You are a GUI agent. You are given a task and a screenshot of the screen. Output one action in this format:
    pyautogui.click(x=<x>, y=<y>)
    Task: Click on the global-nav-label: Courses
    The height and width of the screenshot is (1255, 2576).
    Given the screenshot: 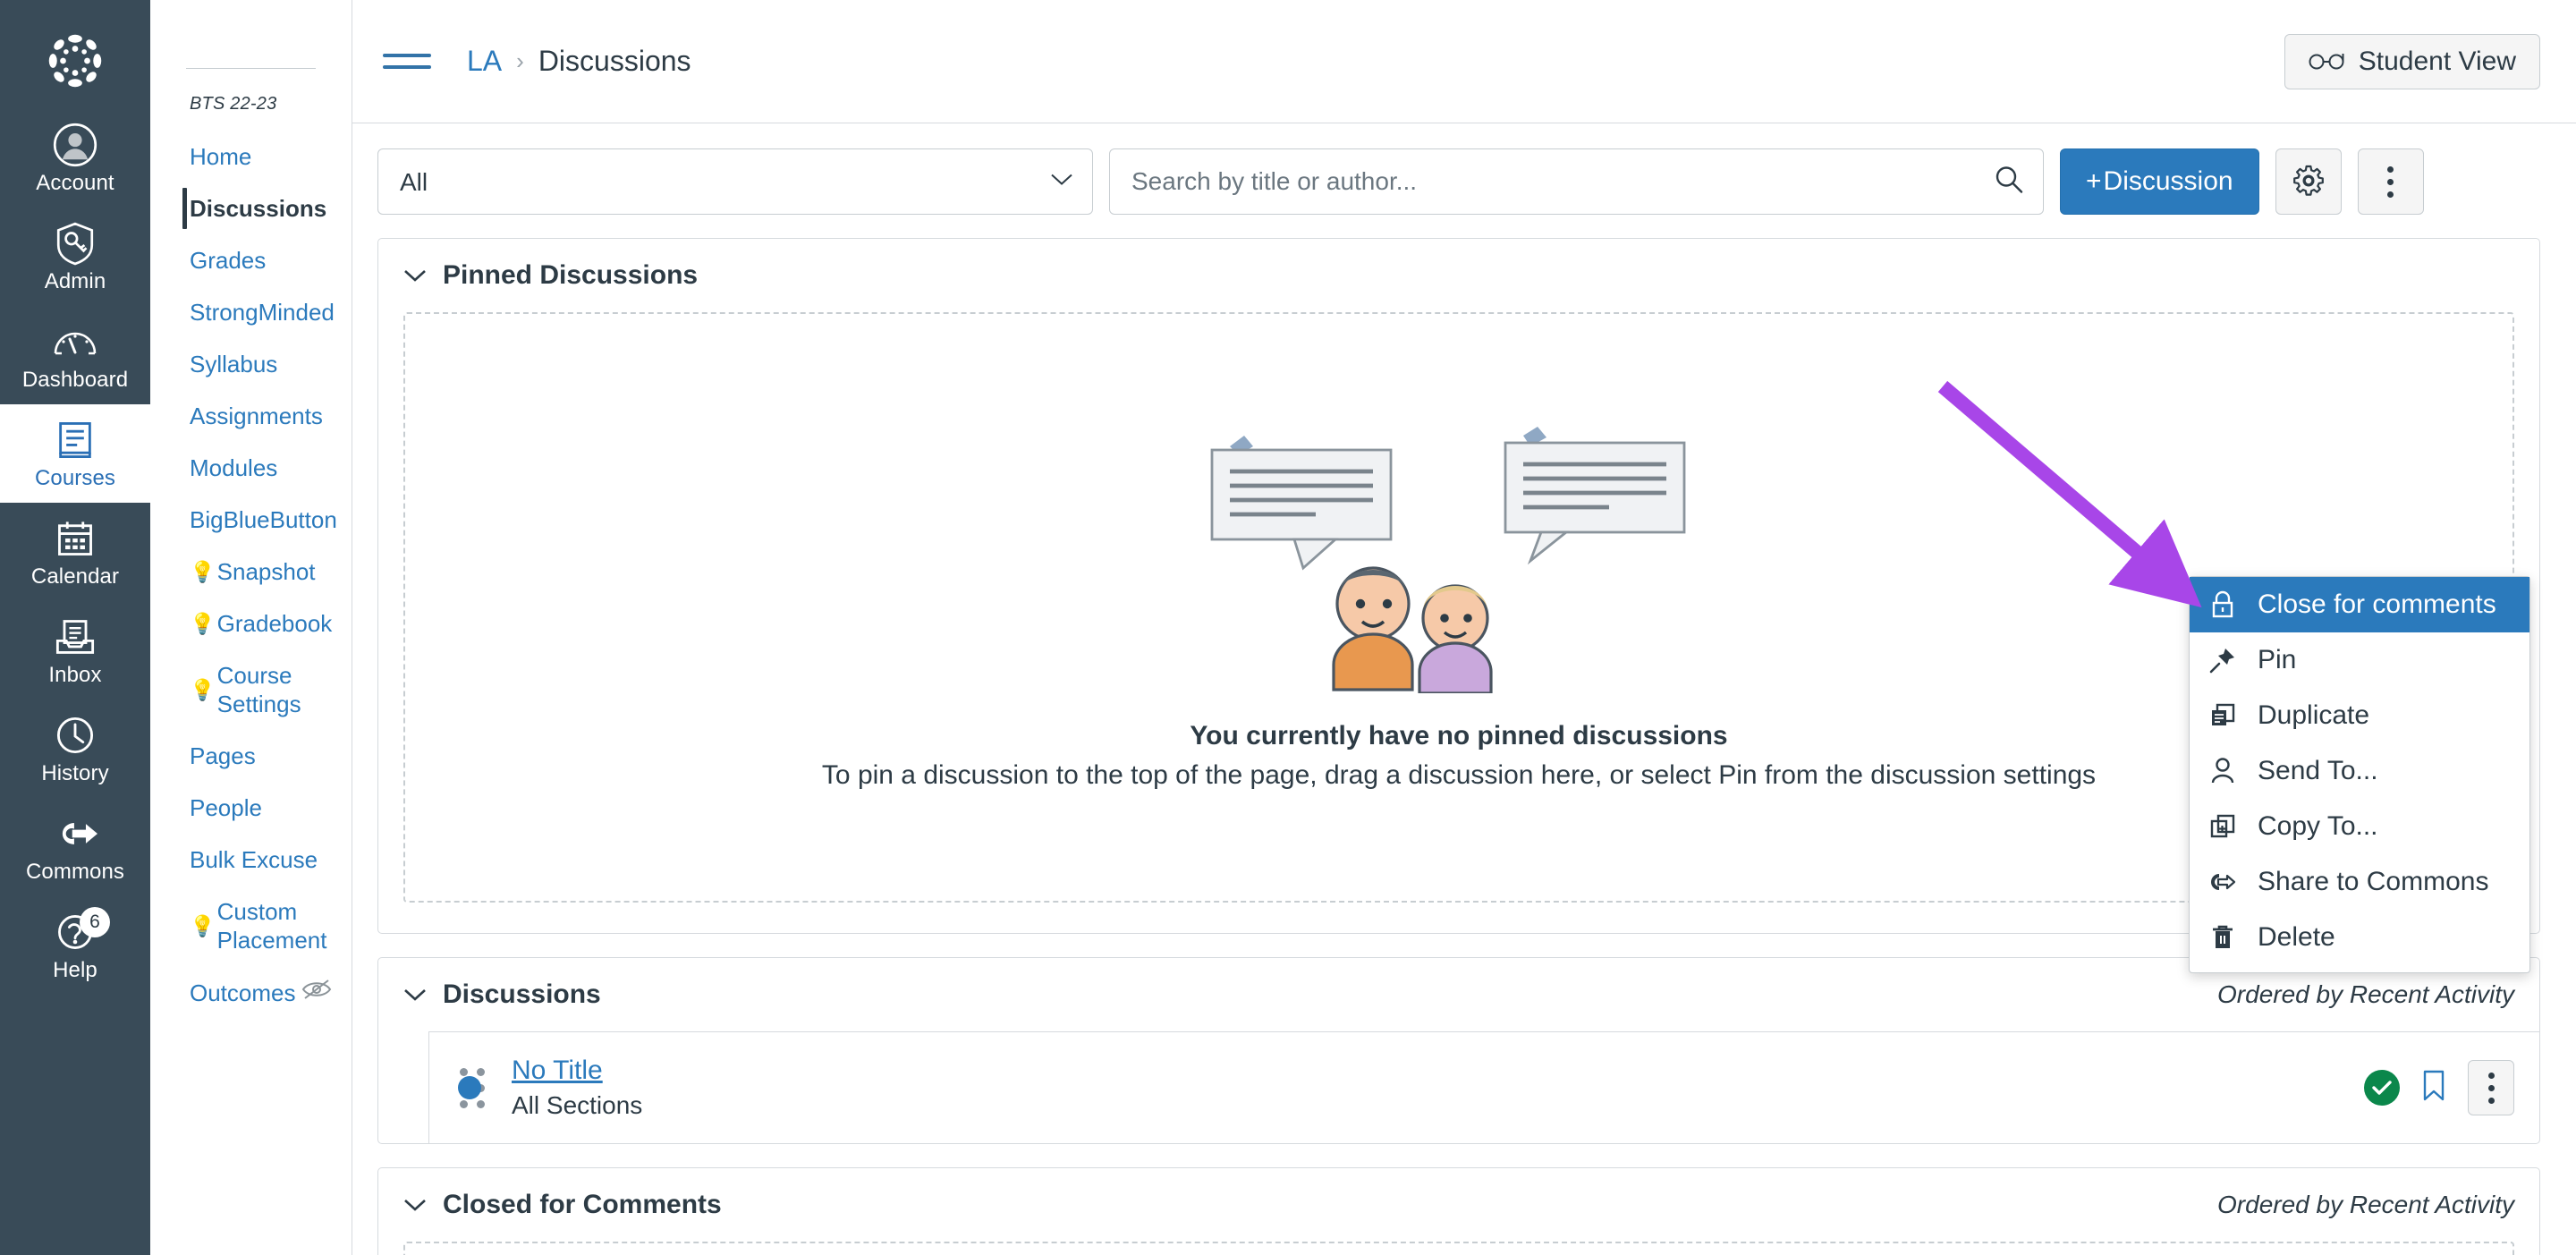 What is the action you would take?
    pyautogui.click(x=75, y=478)
    